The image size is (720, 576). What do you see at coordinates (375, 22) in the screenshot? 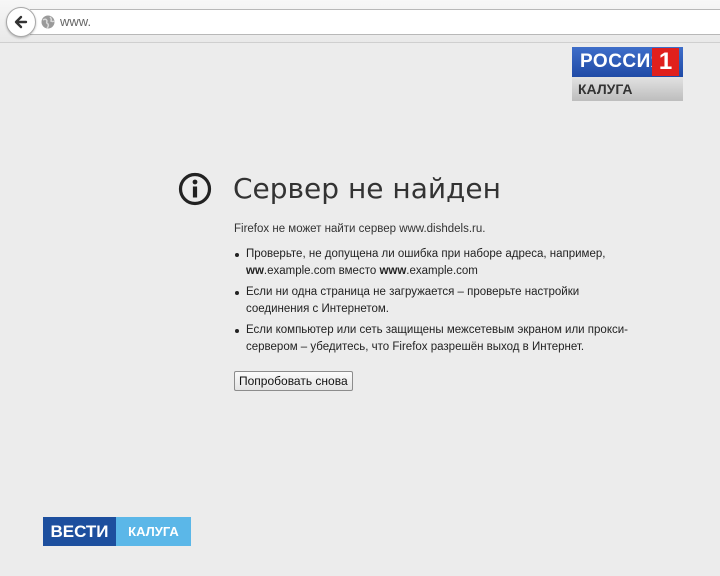
I see `url-bar: www.` at bounding box center [375, 22].